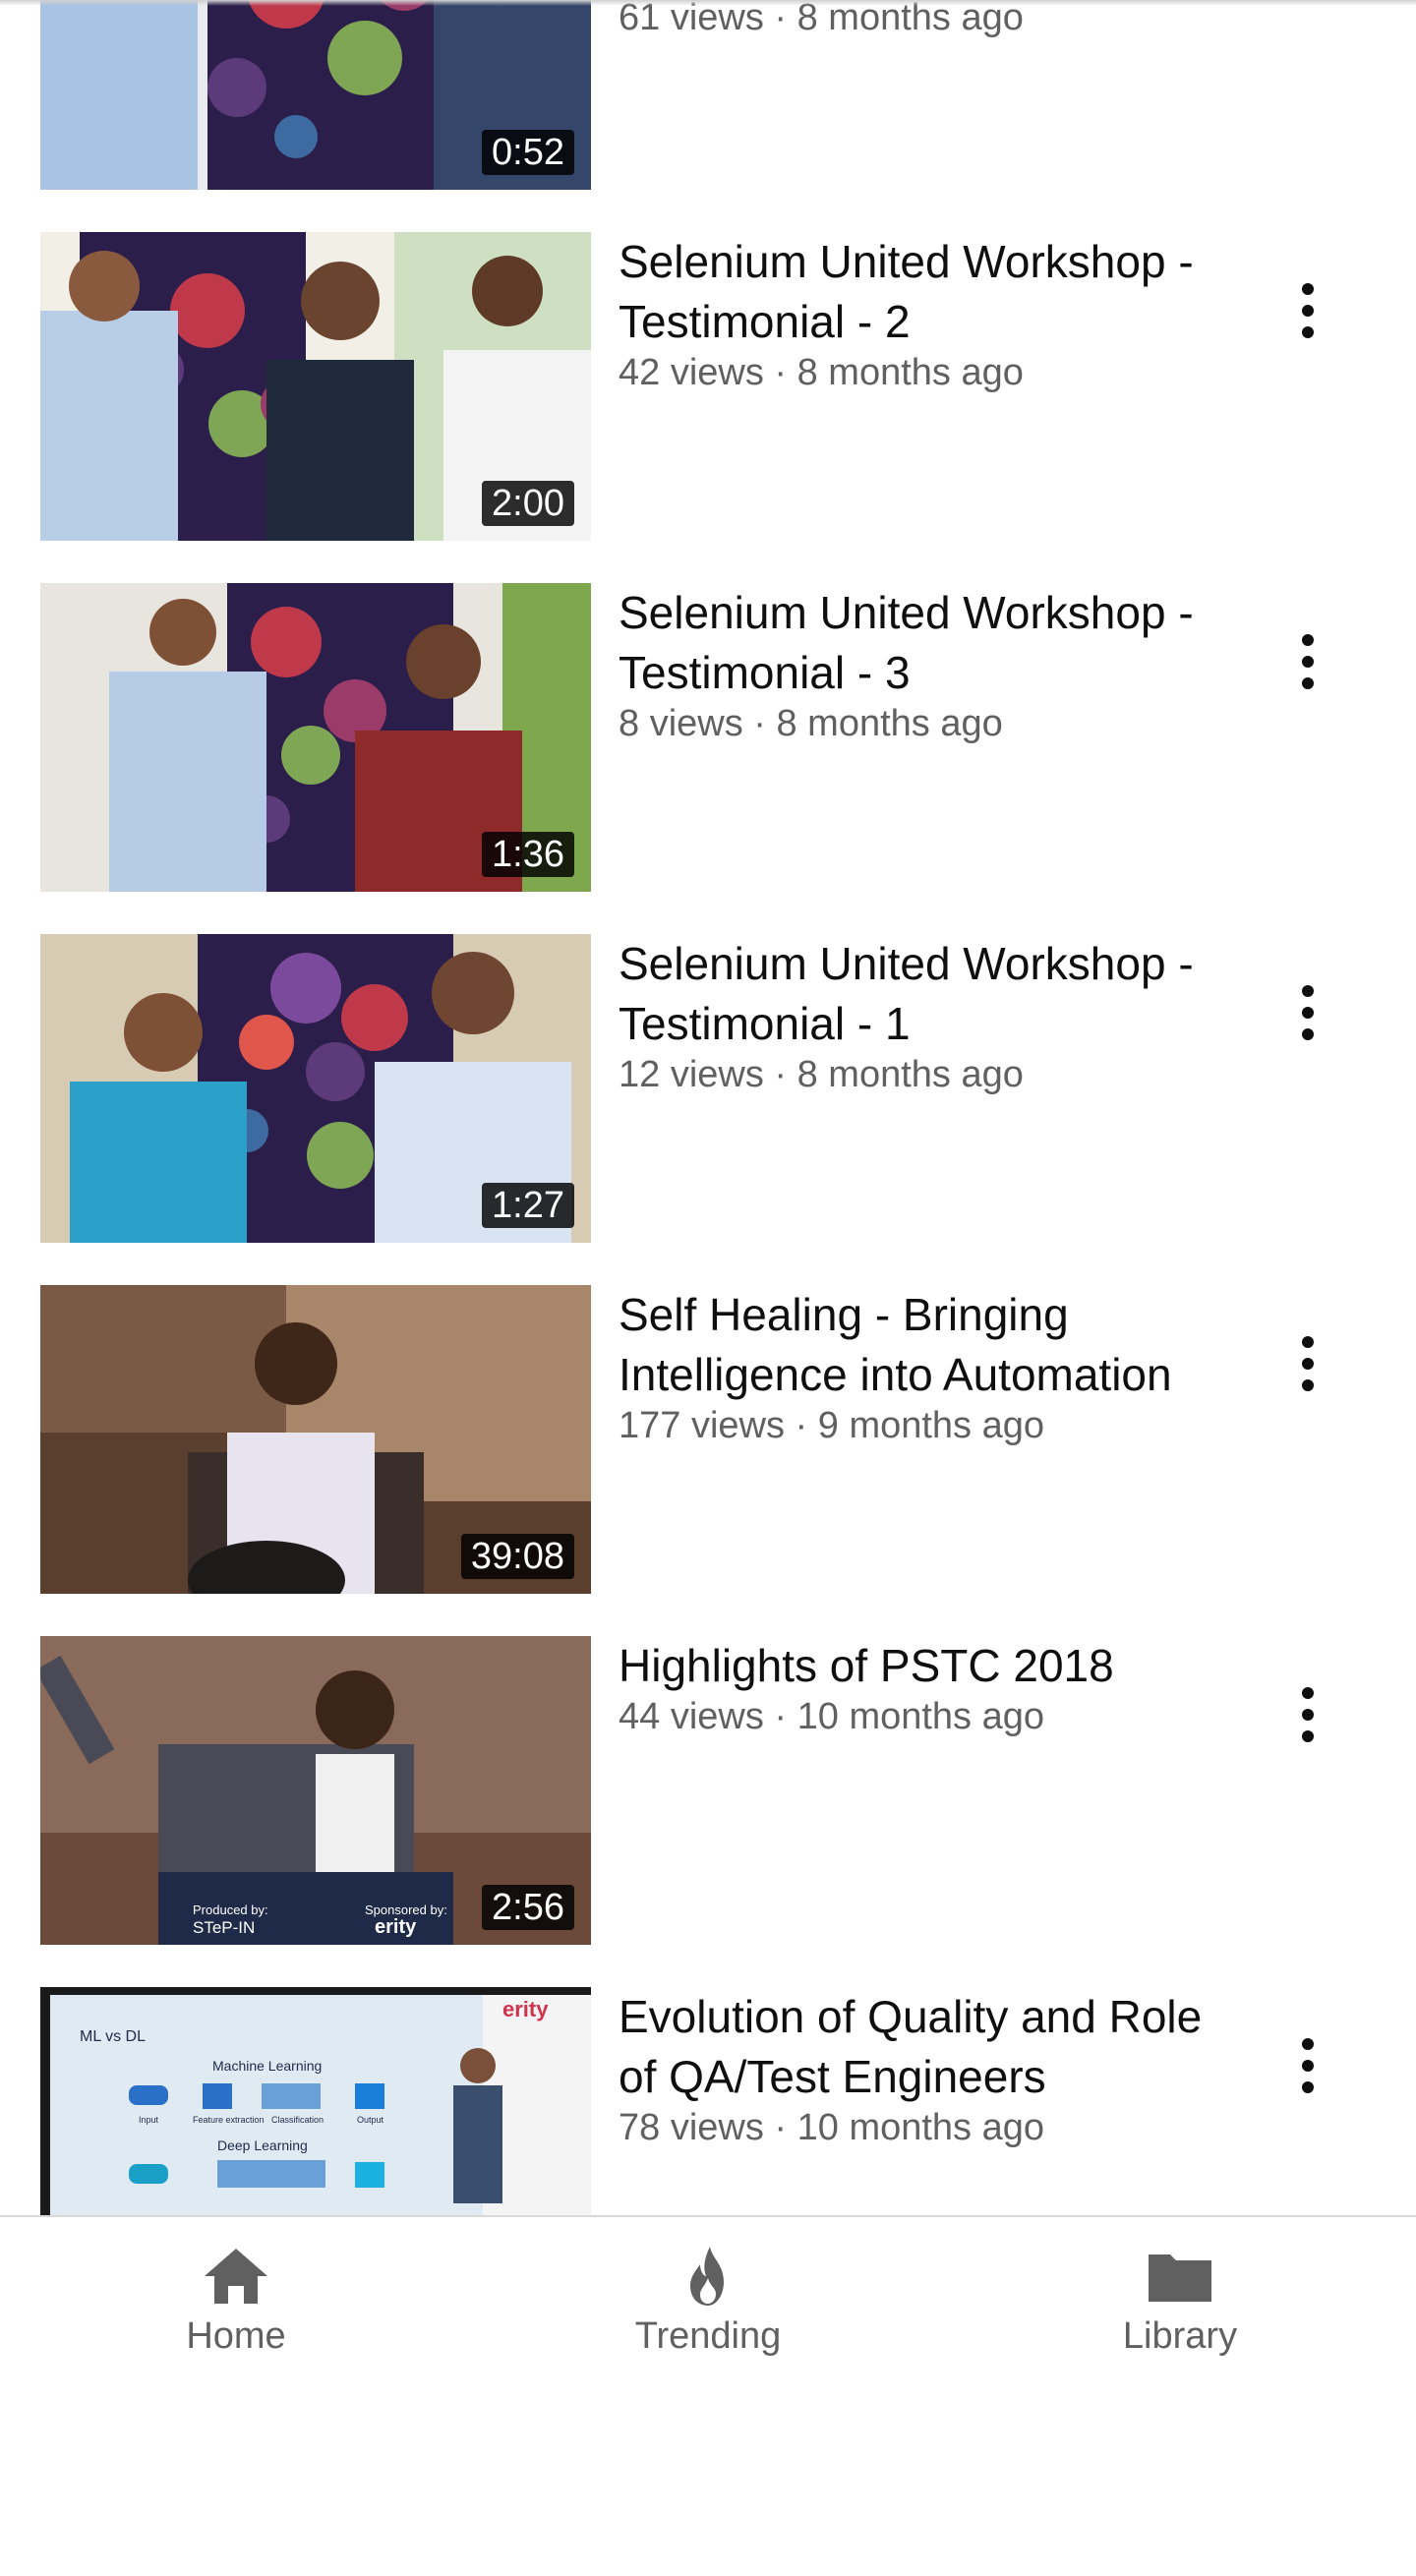  Describe the element at coordinates (708, 2336) in the screenshot. I see `nav-trending-label: Trending` at that location.